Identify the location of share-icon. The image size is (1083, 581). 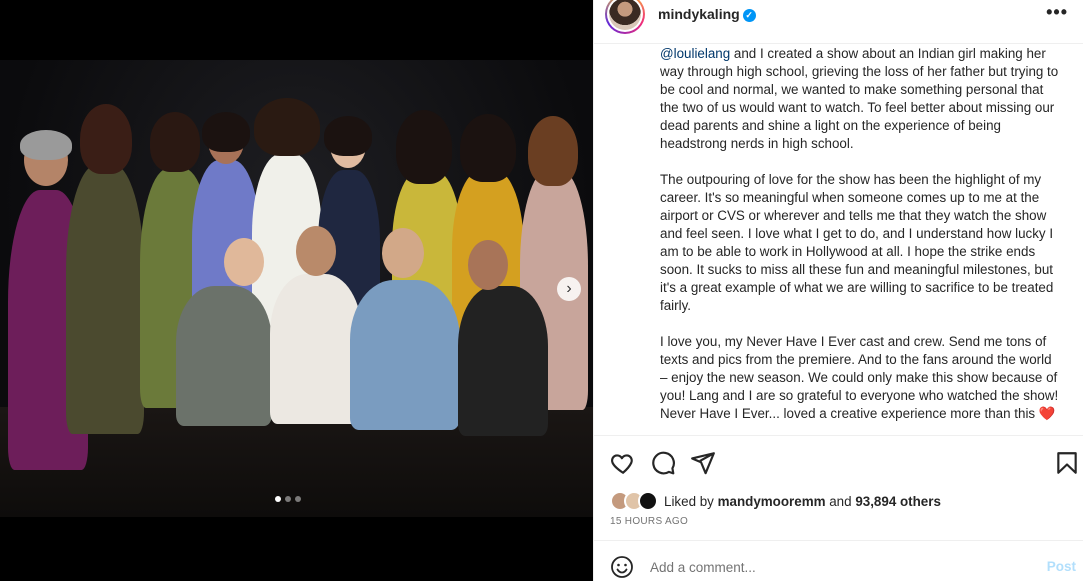
(703, 463).